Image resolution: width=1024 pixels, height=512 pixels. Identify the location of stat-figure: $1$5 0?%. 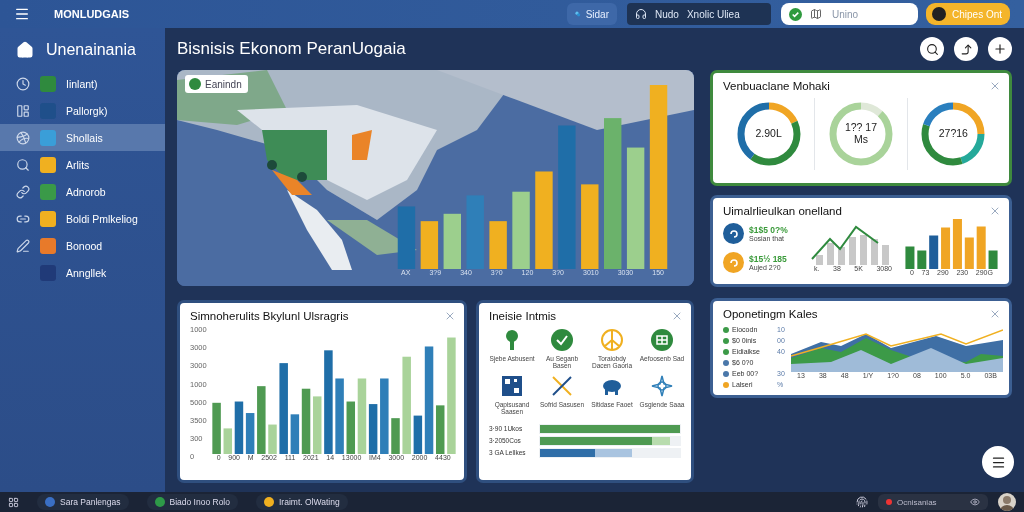
(768, 230).